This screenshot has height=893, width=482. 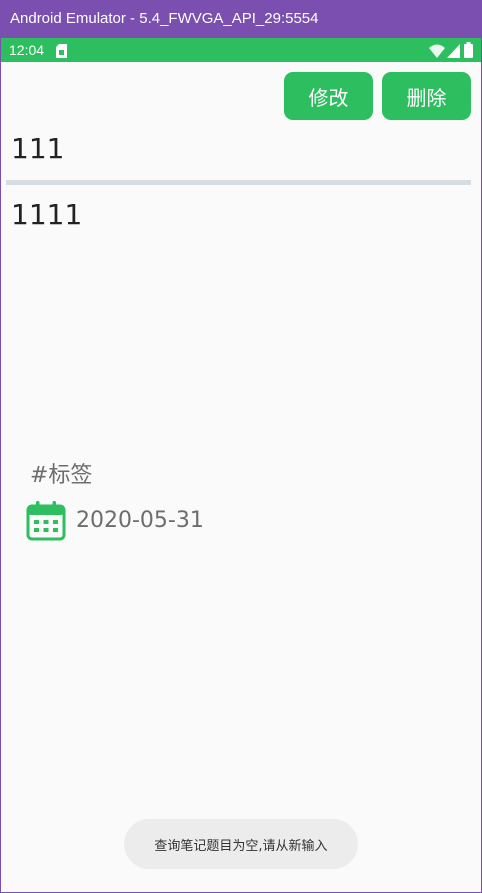 I want to click on delete-button-label: 删除, so click(x=426, y=97).